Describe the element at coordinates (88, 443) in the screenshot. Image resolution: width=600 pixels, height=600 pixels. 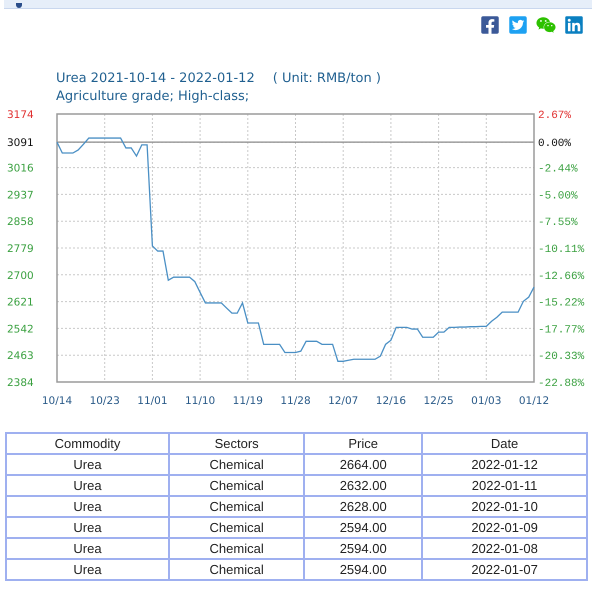
I see `column-header: Commodity` at that location.